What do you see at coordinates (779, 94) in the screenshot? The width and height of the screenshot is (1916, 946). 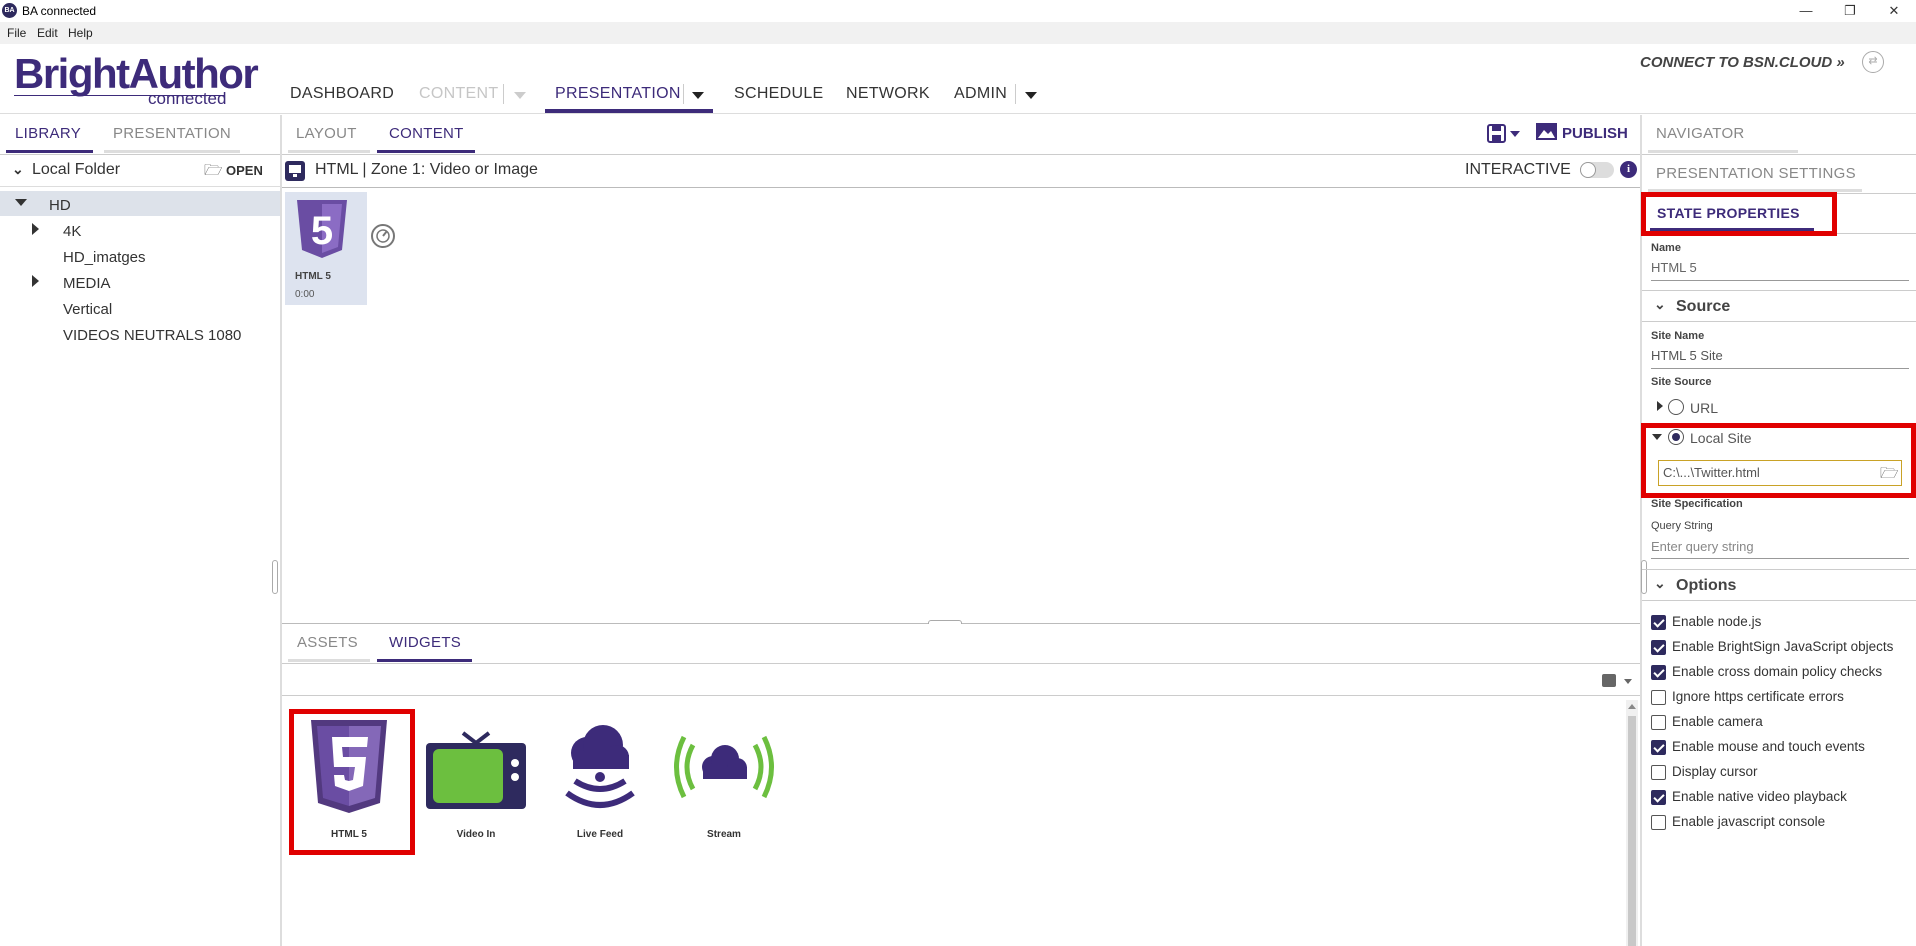 I see `nav-schedule: SCHEDULE` at bounding box center [779, 94].